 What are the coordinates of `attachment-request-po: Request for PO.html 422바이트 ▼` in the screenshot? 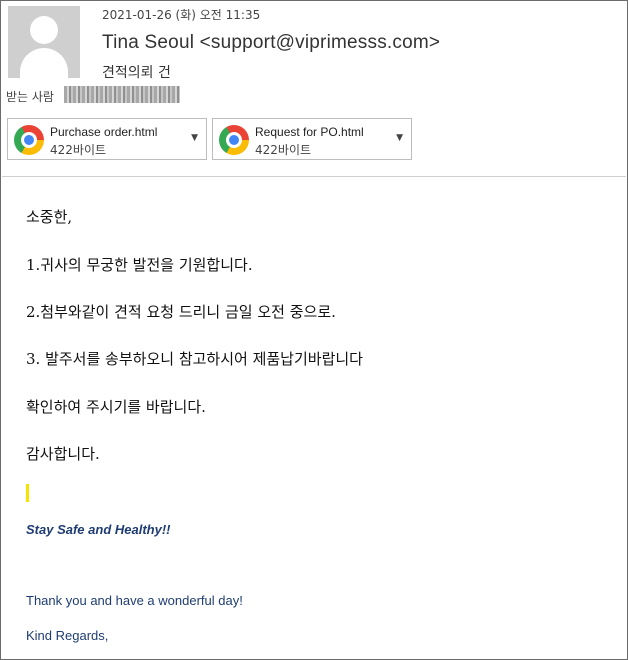 It's located at (312, 139).